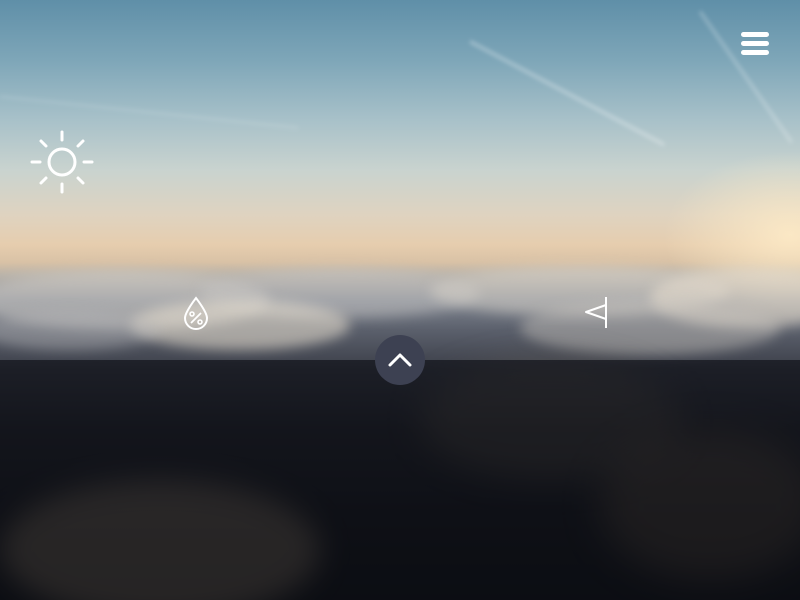 This screenshot has height=600, width=800. I want to click on chevron-up-icon, so click(400, 360).